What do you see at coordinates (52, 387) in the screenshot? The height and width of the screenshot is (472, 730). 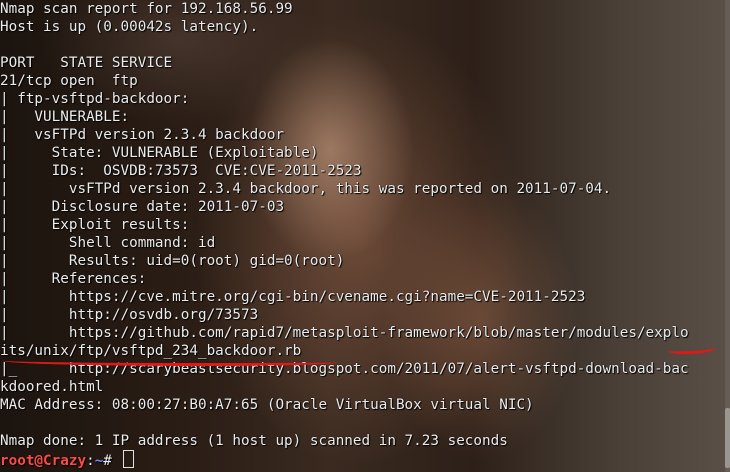 I see `output-line: kdoored.html` at bounding box center [52, 387].